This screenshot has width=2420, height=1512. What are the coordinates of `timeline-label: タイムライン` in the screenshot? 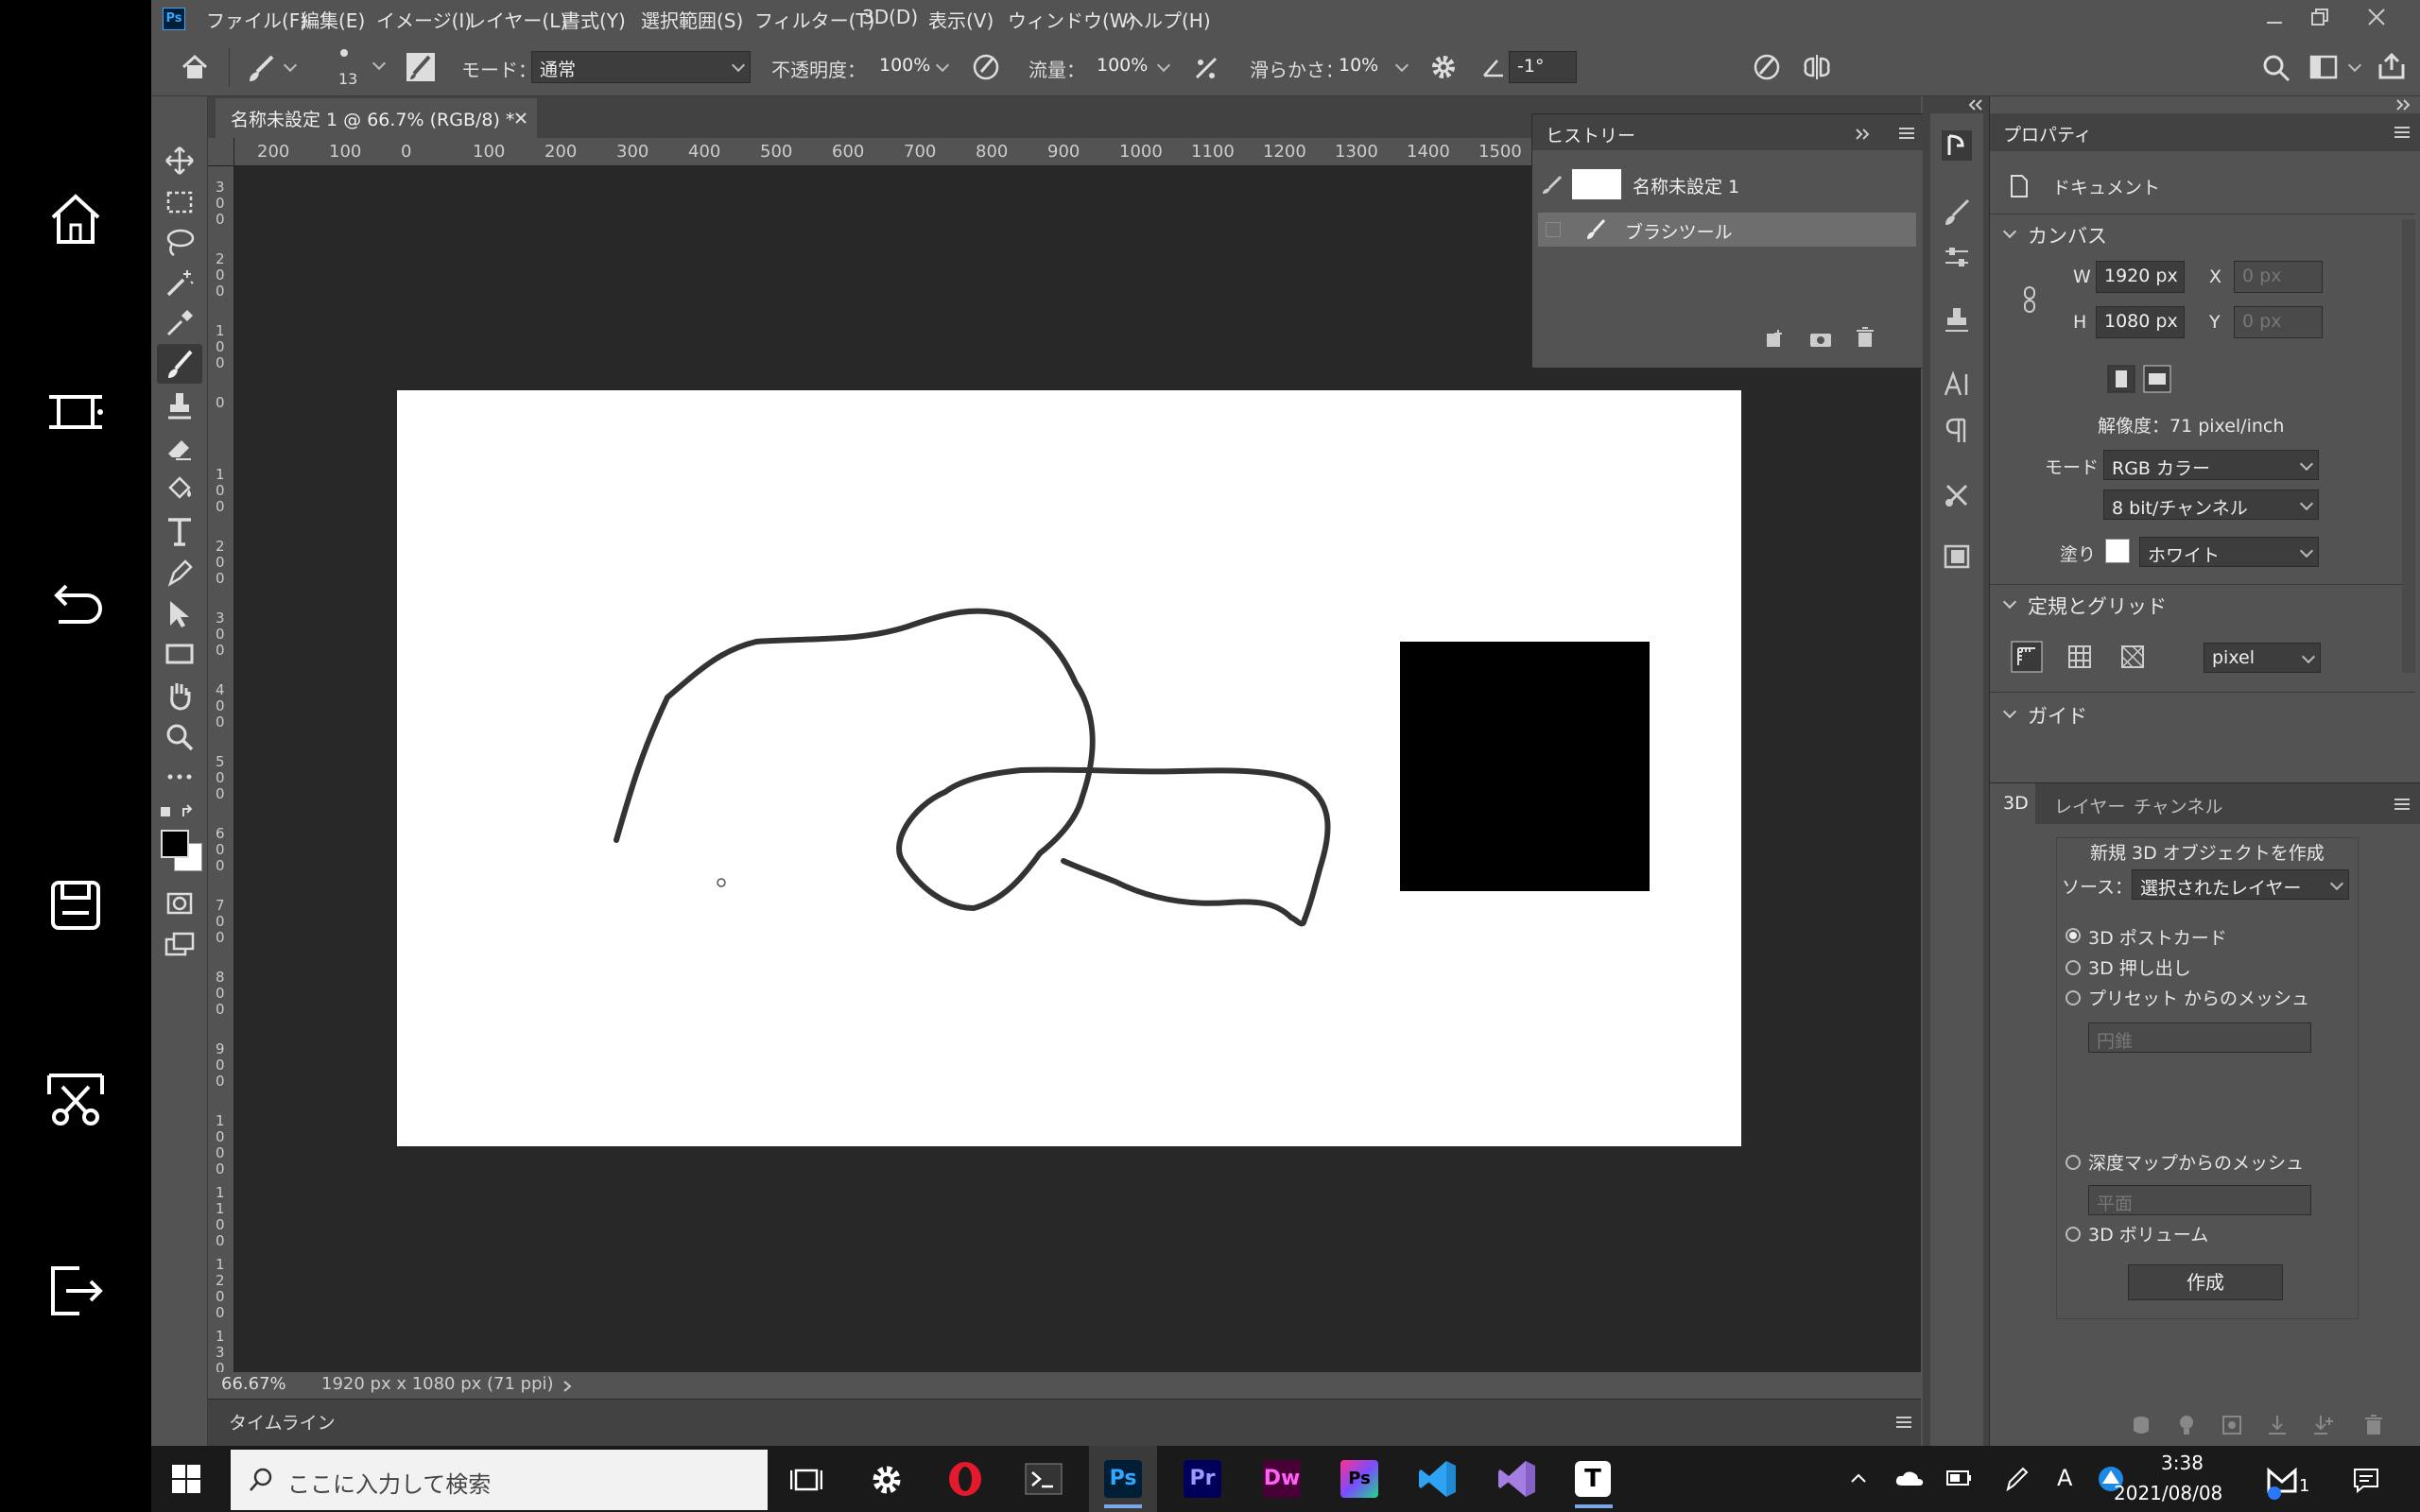 It's located at (282, 1422).